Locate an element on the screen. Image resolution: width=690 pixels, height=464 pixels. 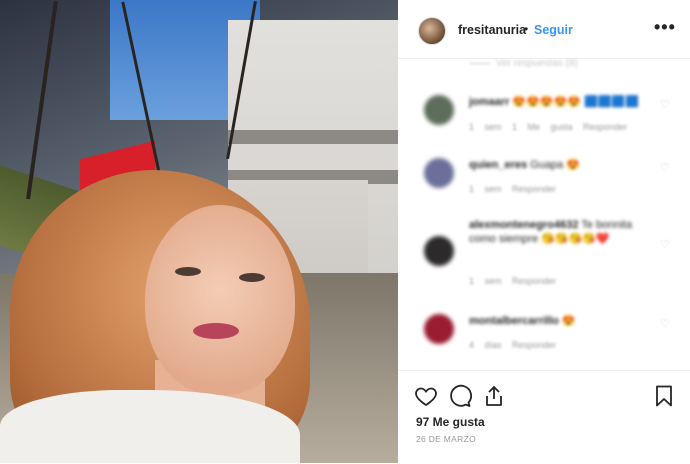
comment-body: Guapa 😍 is located at coordinates (555, 165).